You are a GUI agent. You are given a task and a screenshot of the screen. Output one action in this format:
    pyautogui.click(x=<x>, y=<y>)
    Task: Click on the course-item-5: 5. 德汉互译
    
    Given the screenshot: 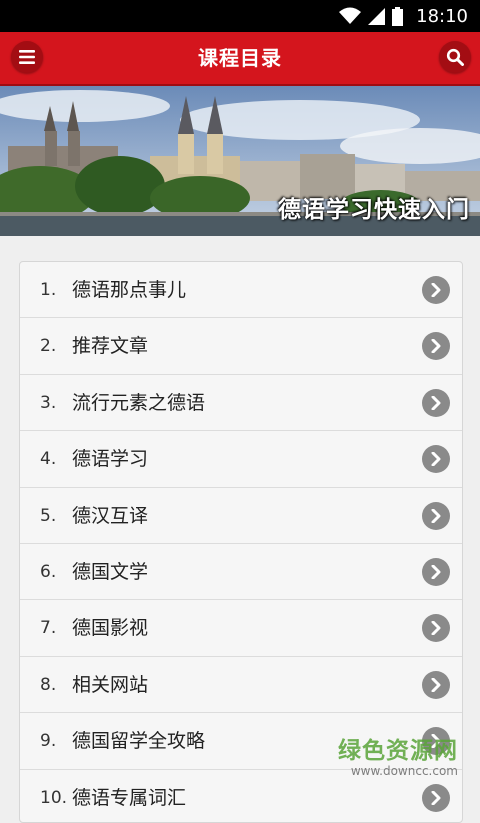 What is the action you would take?
    pyautogui.click(x=241, y=516)
    